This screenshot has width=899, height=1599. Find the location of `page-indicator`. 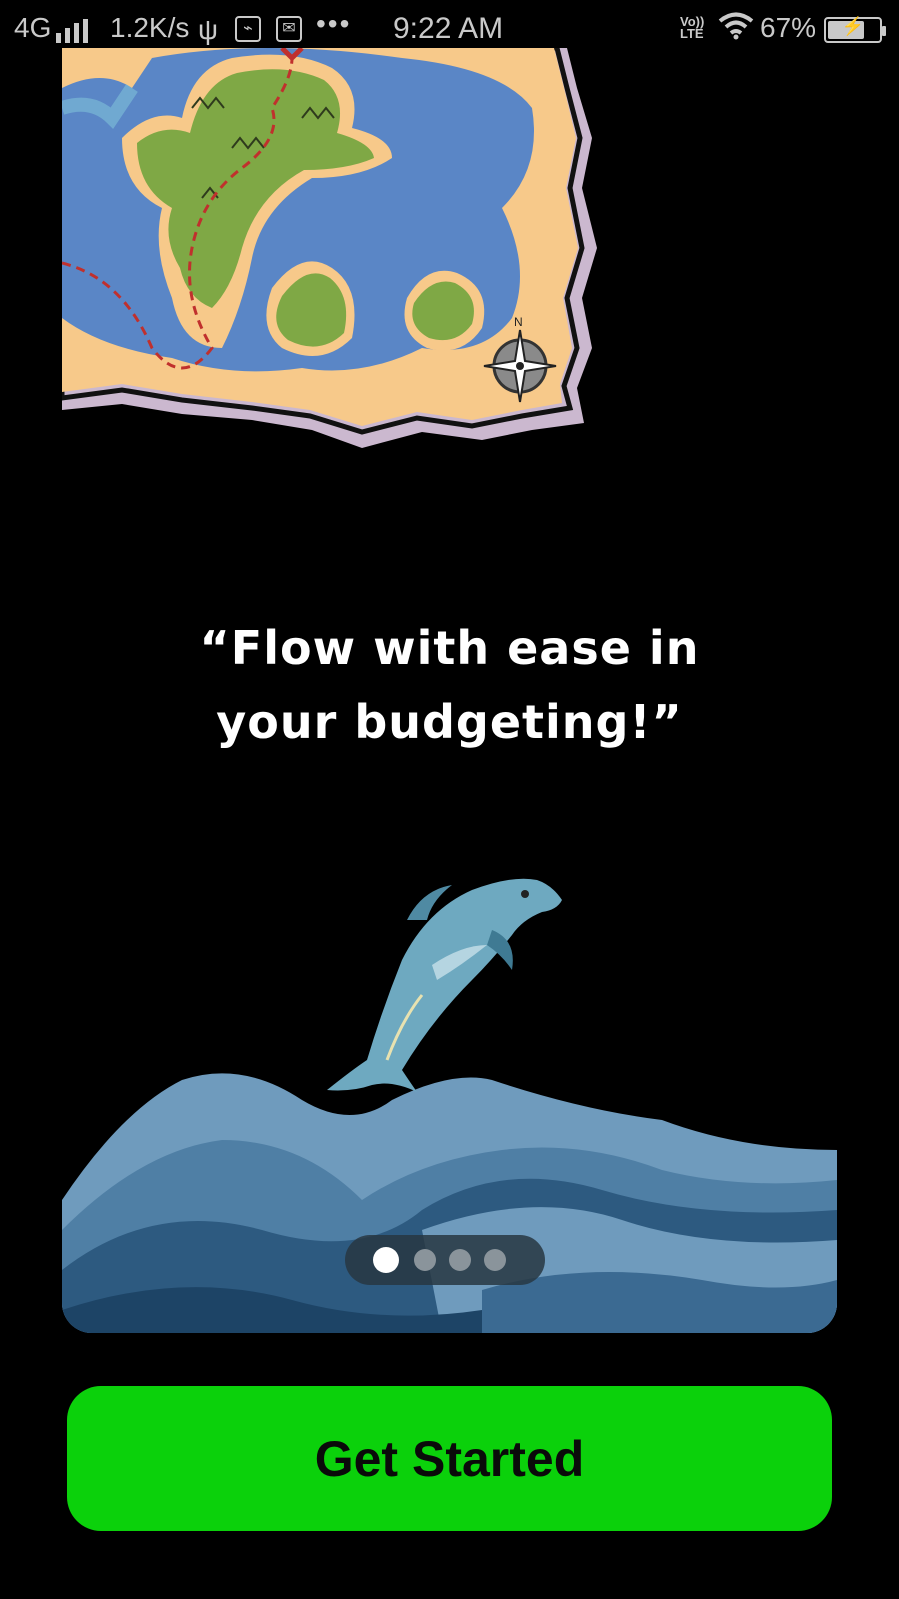

page-indicator is located at coordinates (445, 1260).